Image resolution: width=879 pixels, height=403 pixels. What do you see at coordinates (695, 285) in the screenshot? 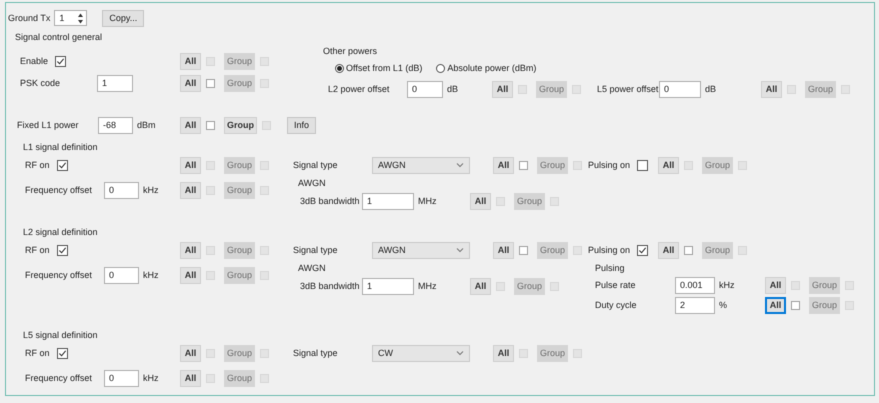
I see `input-field: 0.001` at bounding box center [695, 285].